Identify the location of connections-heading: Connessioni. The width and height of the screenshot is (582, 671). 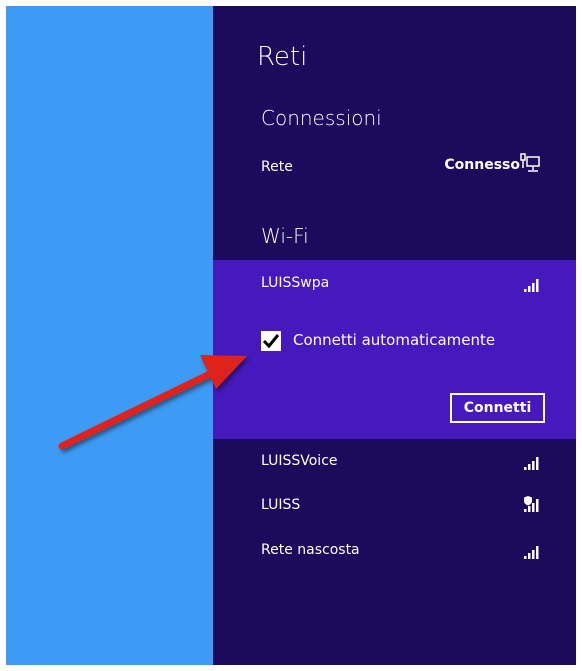
(321, 118).